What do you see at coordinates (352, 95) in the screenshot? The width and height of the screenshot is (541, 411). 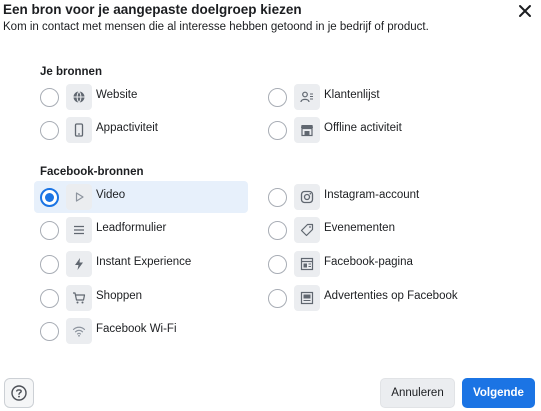 I see `option-label: Klantenlijst` at bounding box center [352, 95].